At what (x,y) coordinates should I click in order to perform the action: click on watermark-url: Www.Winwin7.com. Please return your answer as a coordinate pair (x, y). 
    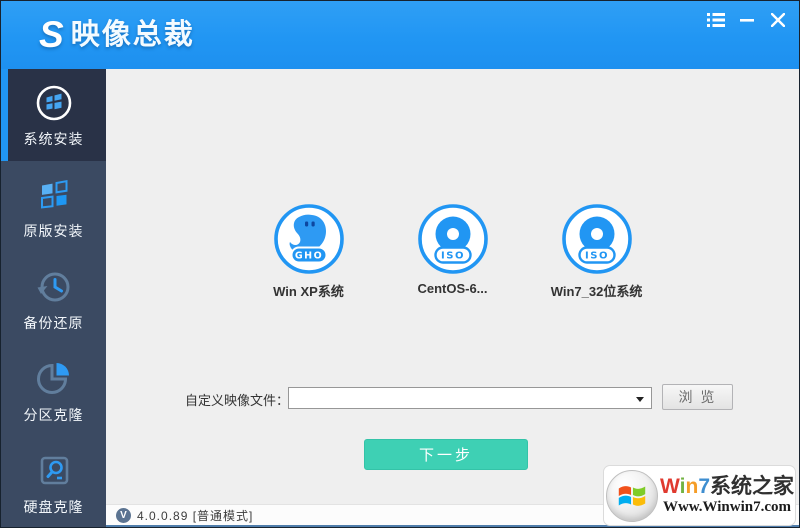
    Looking at the image, I should click on (727, 507).